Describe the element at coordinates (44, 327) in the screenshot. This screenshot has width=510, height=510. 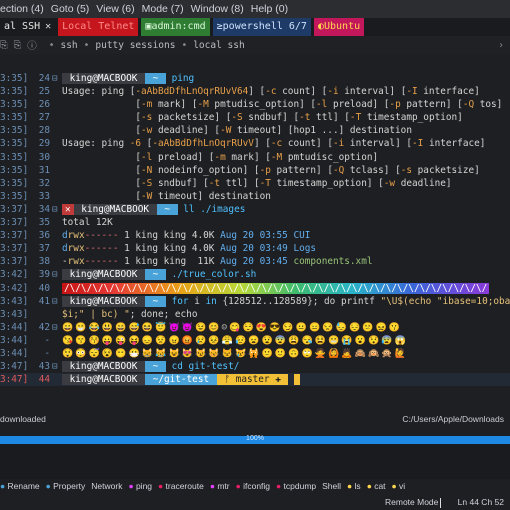
I see `line-number: 42` at that location.